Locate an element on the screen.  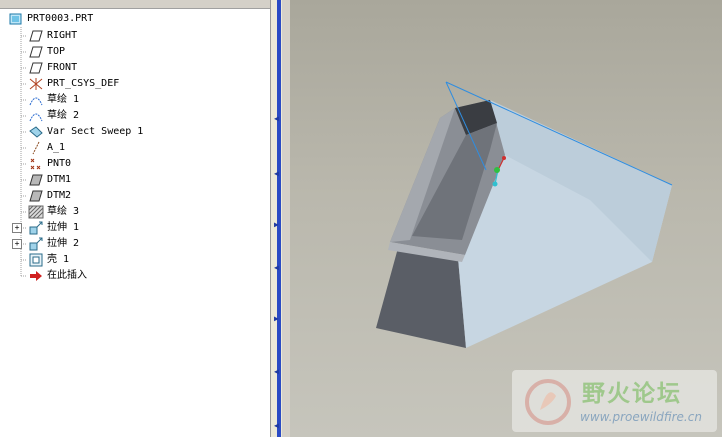
tree-item-label: 拉伸 2 is located at coordinates (63, 243).